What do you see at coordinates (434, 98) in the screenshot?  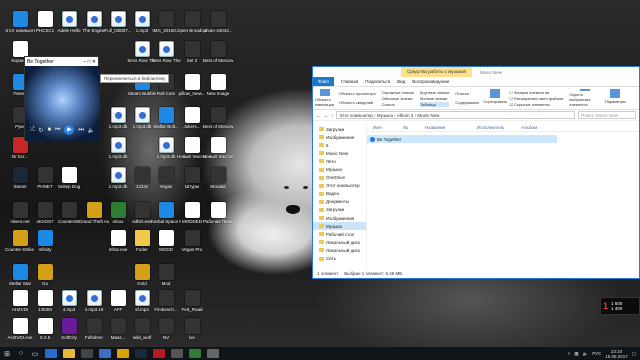 I see `small-icons-option: Мелкие значки` at bounding box center [434, 98].